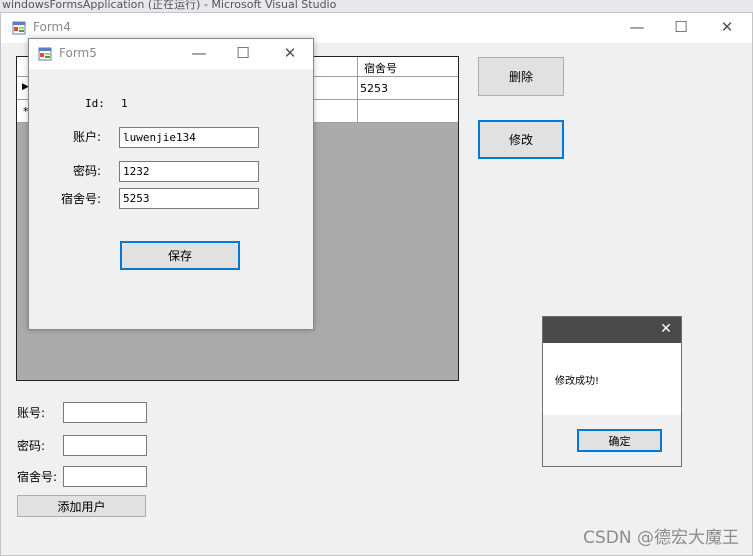 Image resolution: width=753 pixels, height=556 pixels. What do you see at coordinates (95, 103) in the screenshot?
I see `id-label: Id:` at bounding box center [95, 103].